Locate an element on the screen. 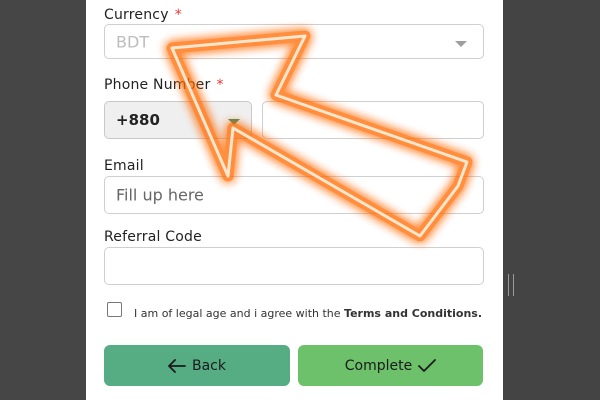 The image size is (600, 400). country-code-value: +880 is located at coordinates (138, 120).